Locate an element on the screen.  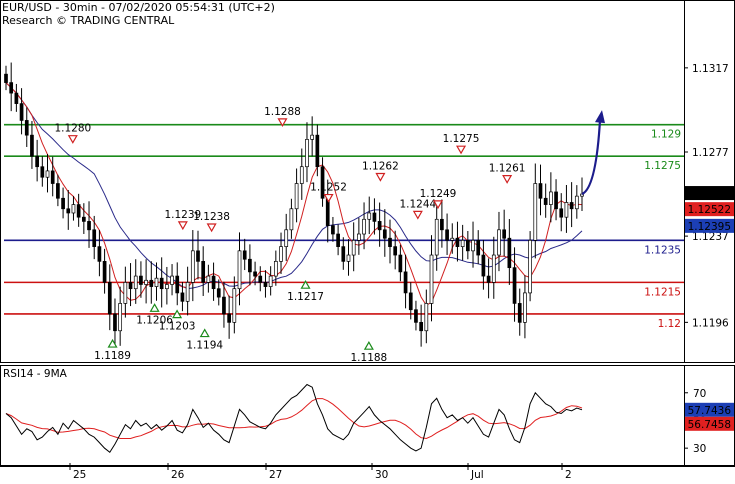
price-badge-label: 1.12522 is located at coordinates (709, 210).